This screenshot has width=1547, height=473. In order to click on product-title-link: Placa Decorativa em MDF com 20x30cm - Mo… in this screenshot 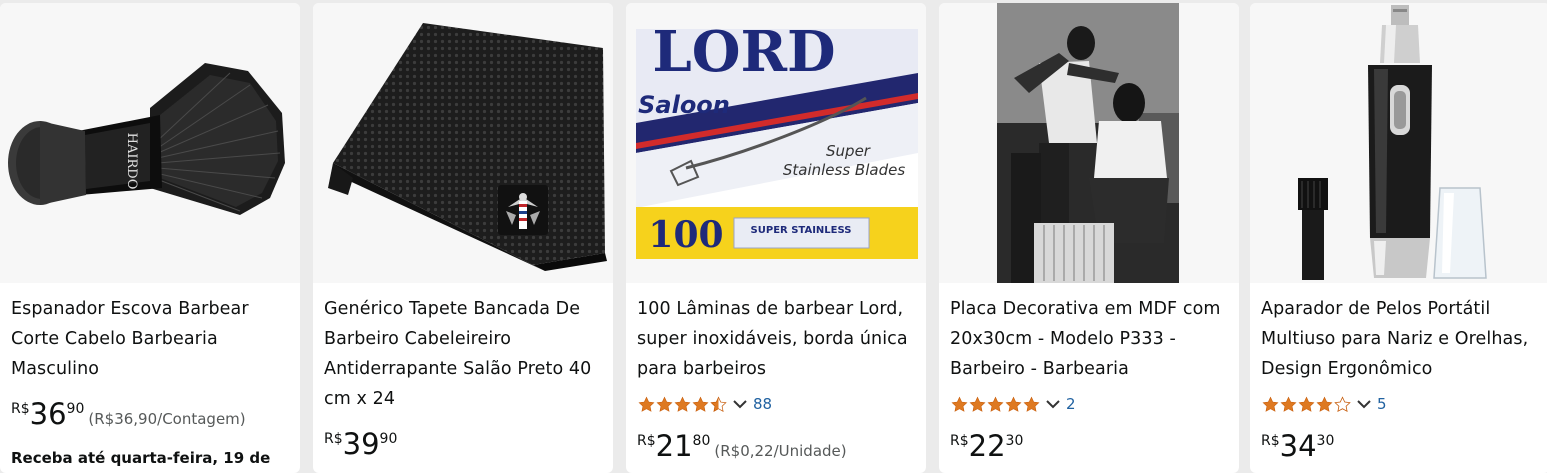, I will do `click(1092, 339)`.